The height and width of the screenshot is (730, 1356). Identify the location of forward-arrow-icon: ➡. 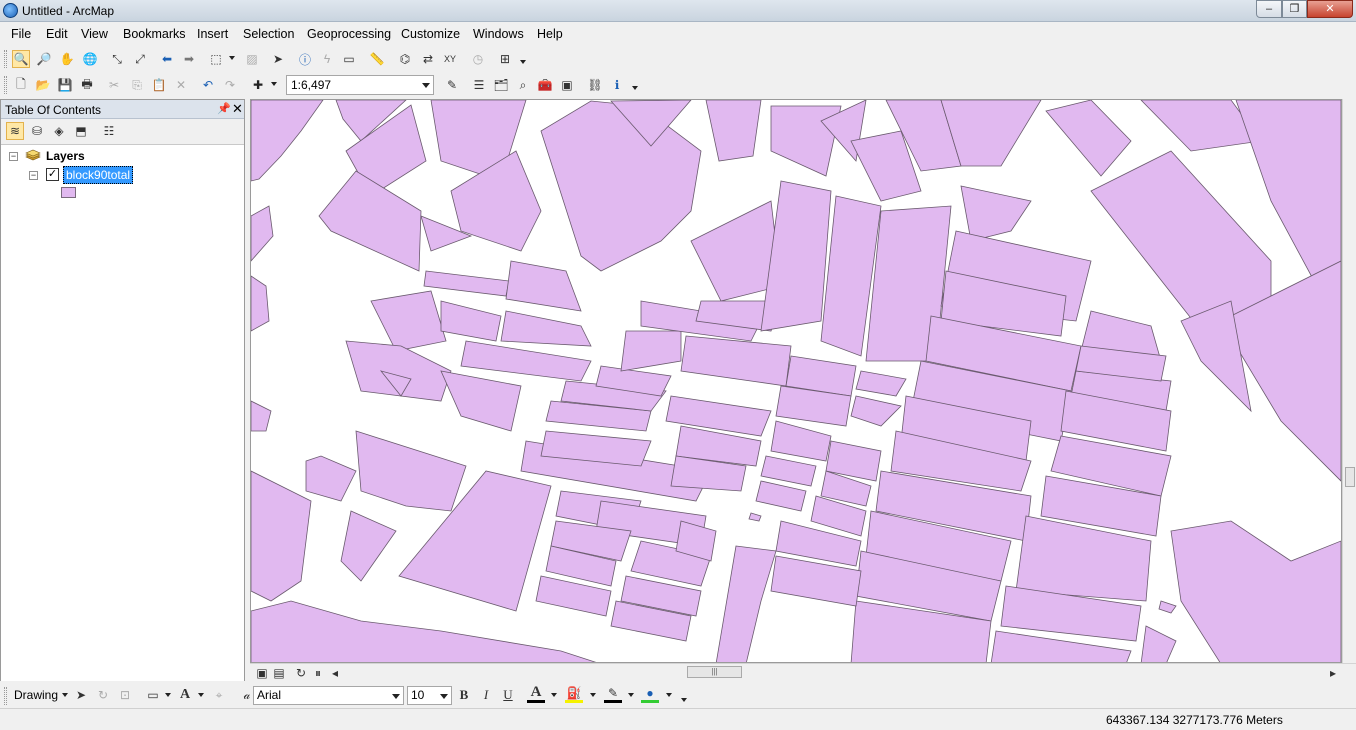
(189, 59).